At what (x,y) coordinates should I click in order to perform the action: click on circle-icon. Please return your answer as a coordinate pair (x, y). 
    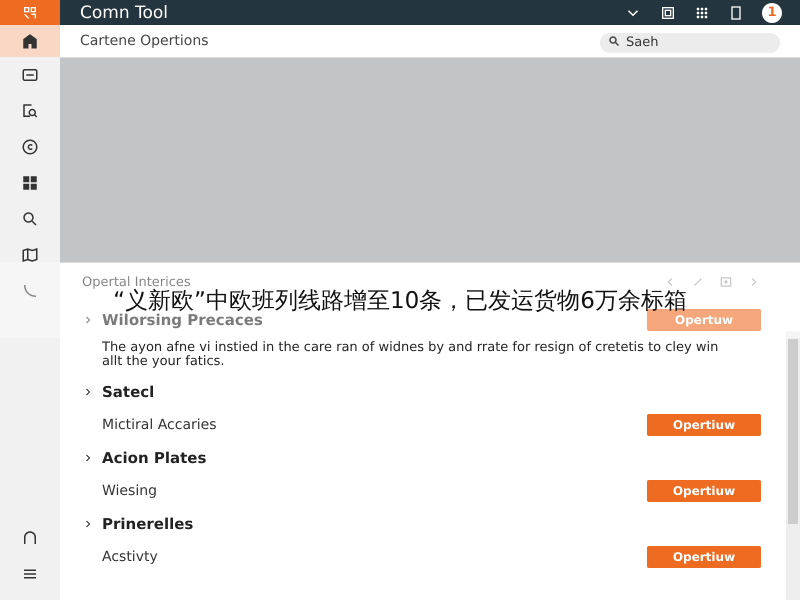
    Looking at the image, I should click on (30, 147).